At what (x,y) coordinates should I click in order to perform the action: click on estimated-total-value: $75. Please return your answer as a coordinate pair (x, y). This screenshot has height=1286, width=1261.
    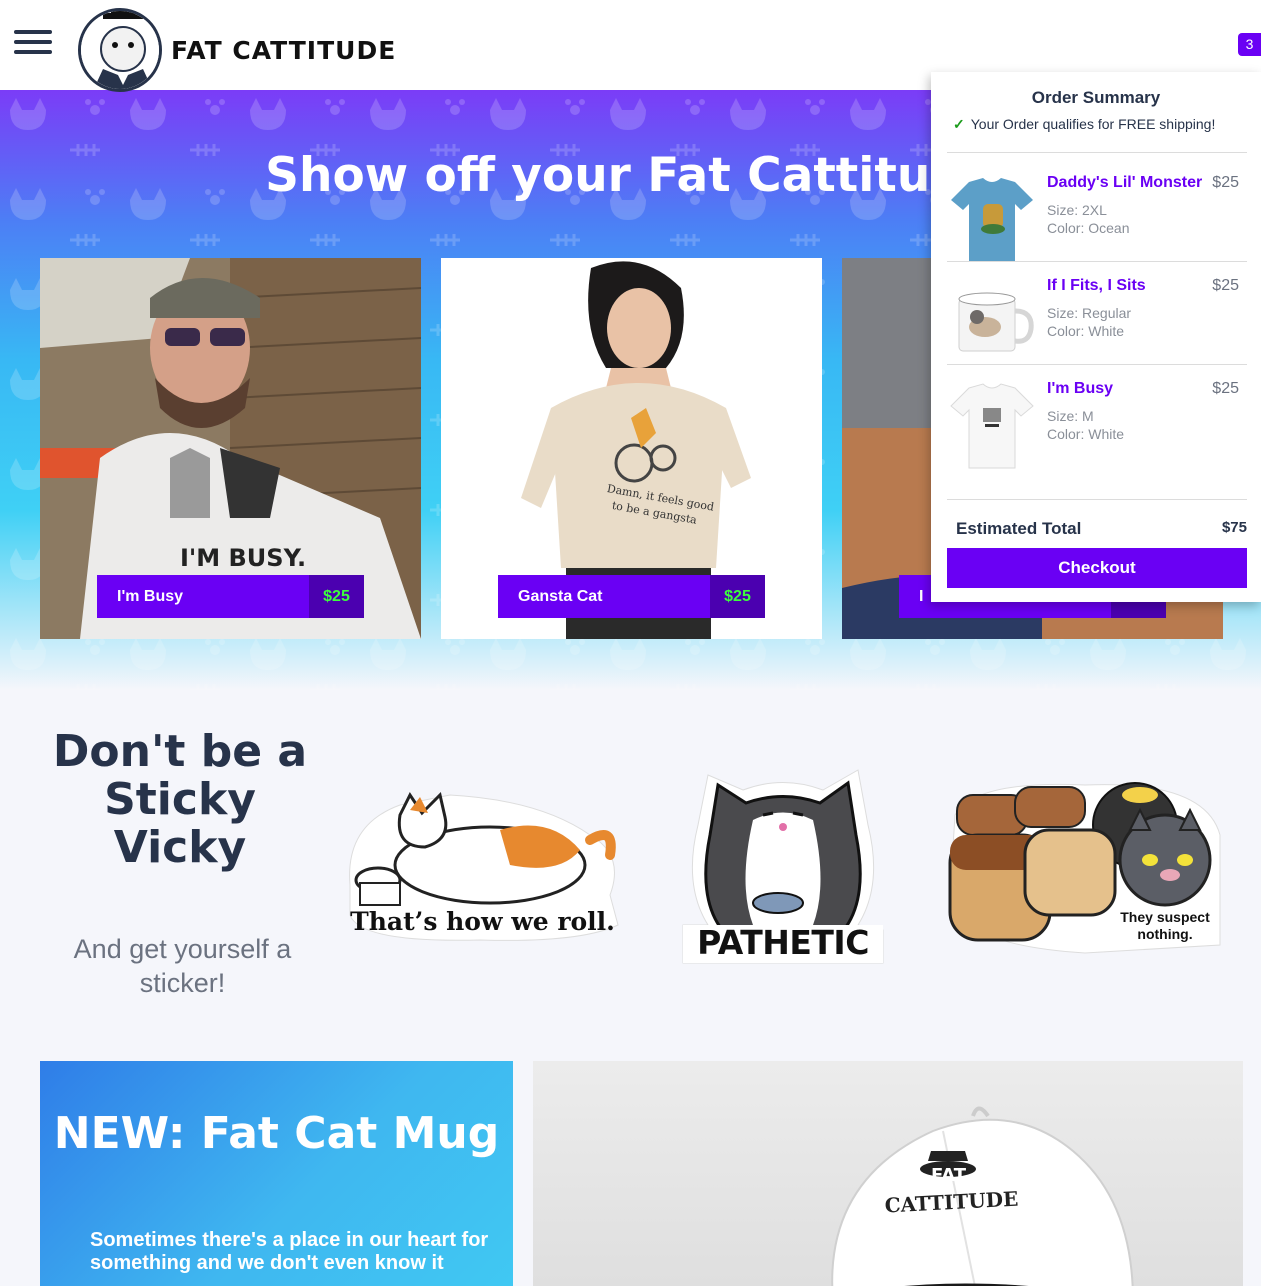
    Looking at the image, I should click on (1234, 527).